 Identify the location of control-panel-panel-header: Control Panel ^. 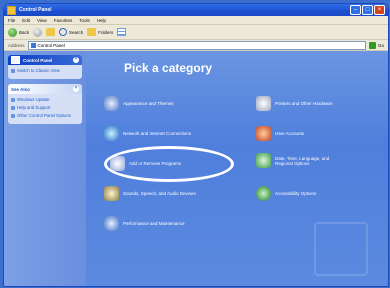
(45, 60).